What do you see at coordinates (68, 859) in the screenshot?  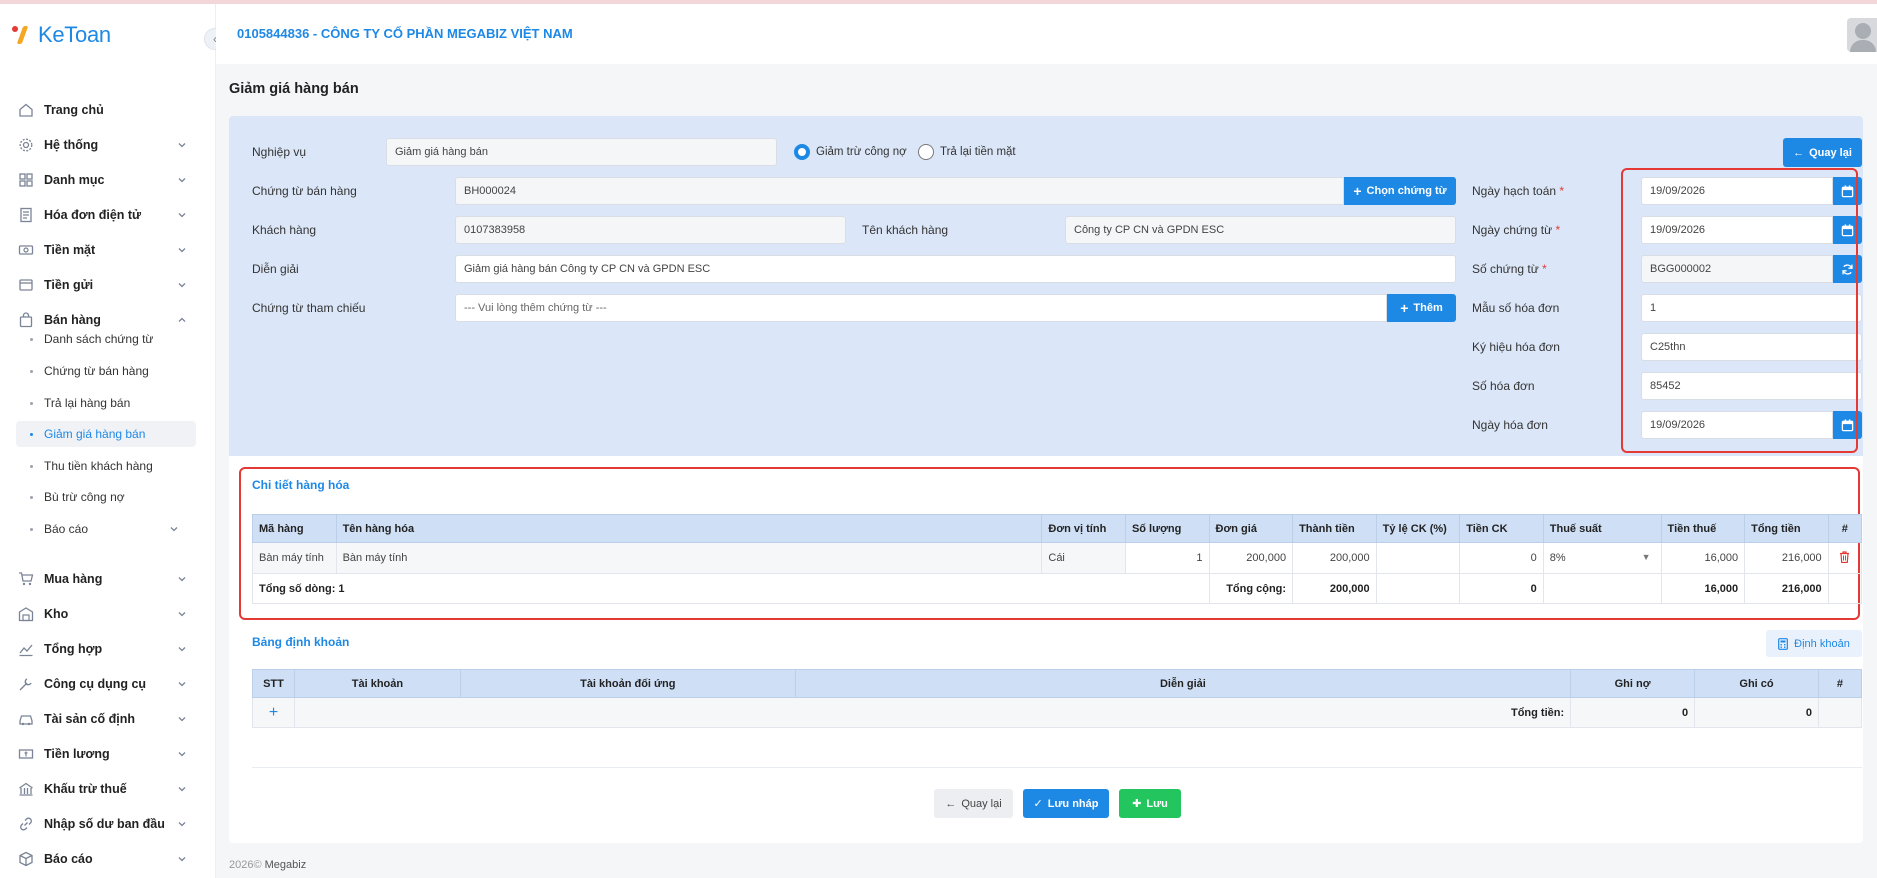 I see `sidebar-item-label: Báo cáo` at bounding box center [68, 859].